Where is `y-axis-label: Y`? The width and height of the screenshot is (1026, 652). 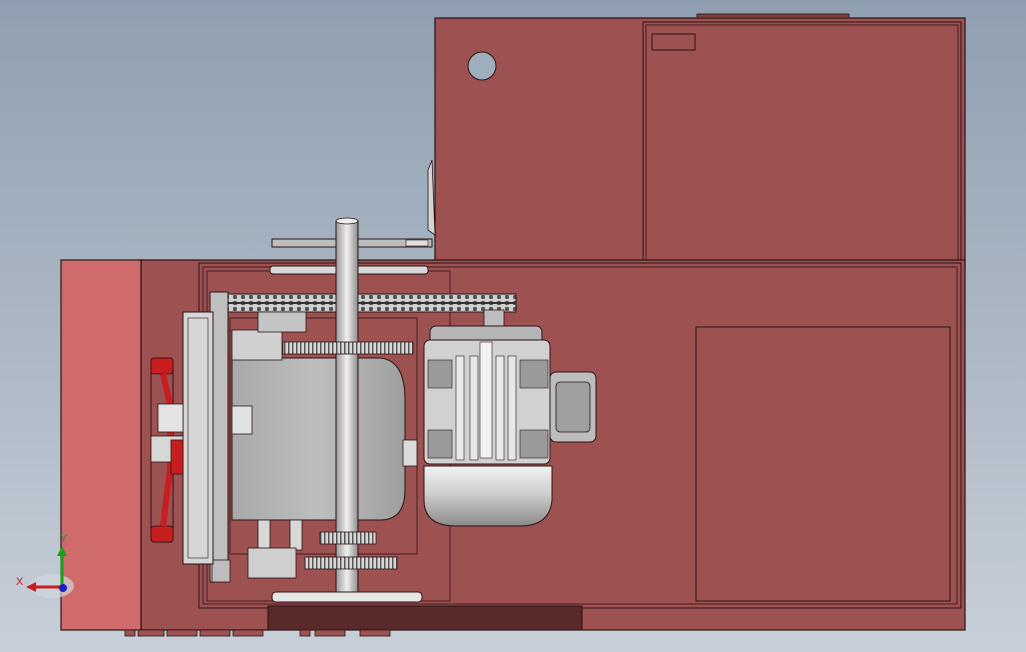 y-axis-label: Y is located at coordinates (64, 539).